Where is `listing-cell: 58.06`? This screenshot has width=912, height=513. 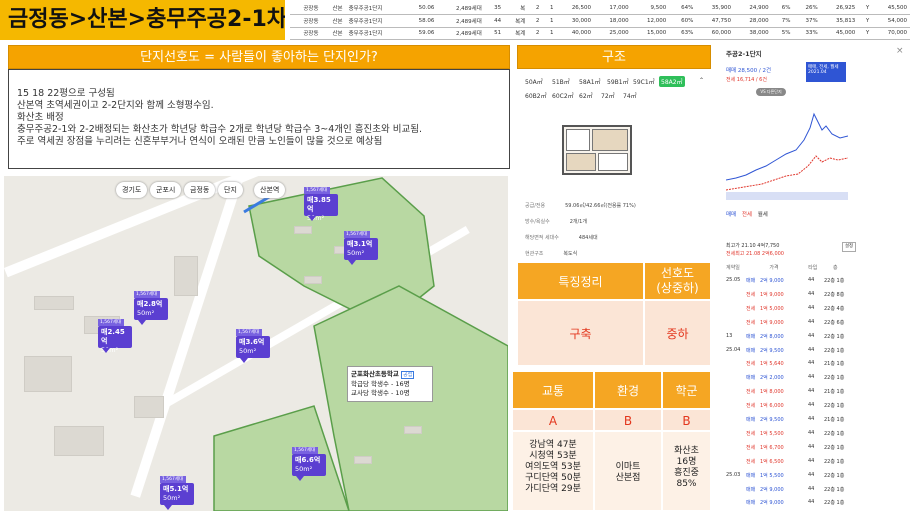 listing-cell: 58.06 is located at coordinates (421, 21).